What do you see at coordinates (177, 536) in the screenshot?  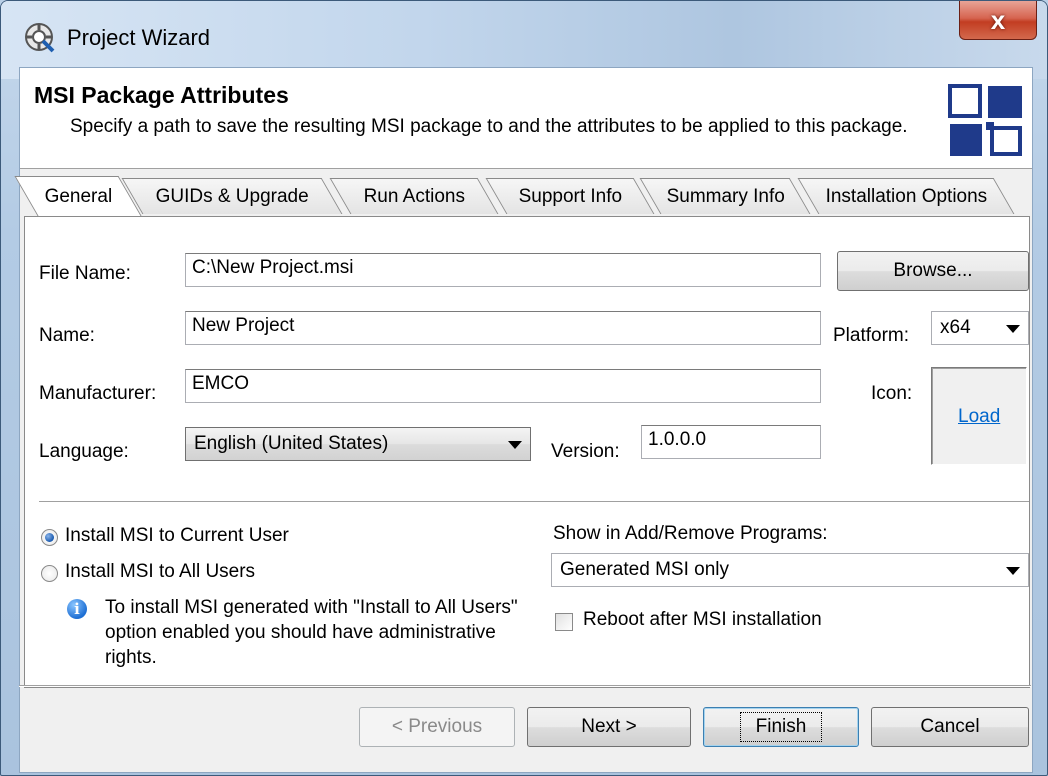 I see `install-current-user-label: Install MSI to Current User` at bounding box center [177, 536].